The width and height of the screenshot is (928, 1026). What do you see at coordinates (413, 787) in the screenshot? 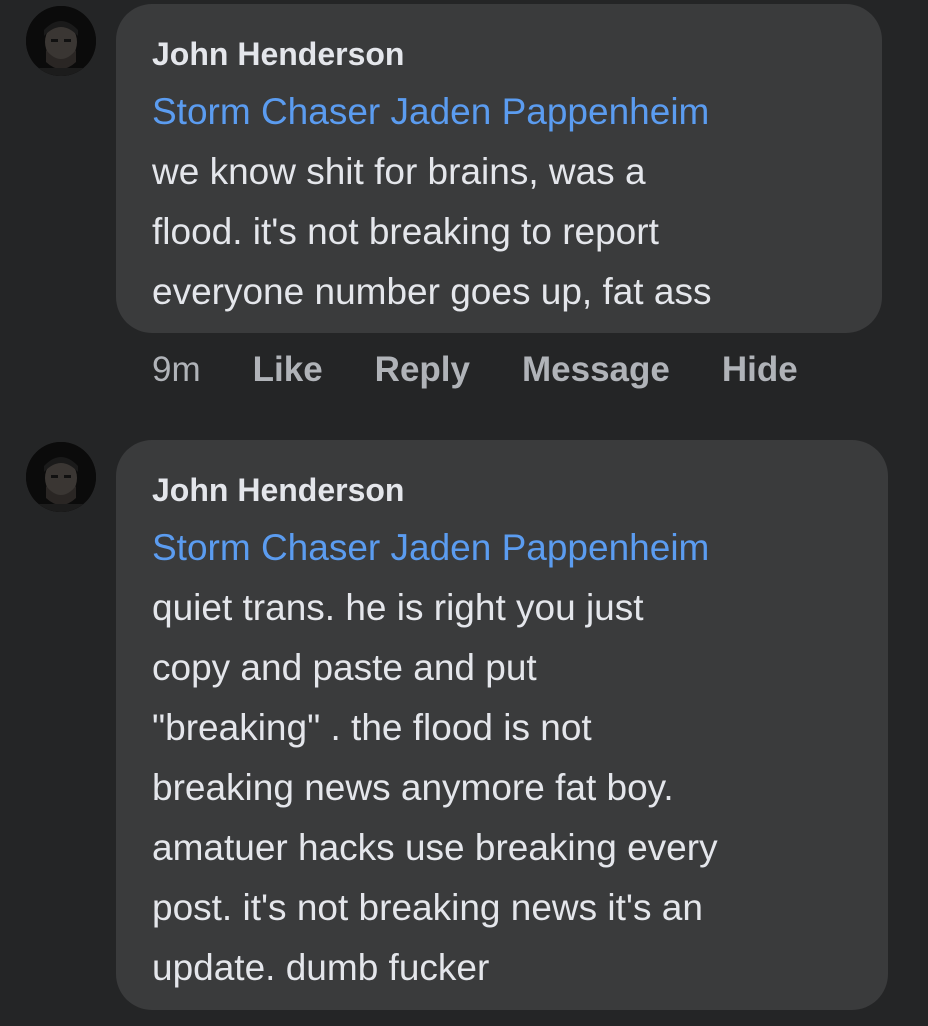
I see `comment-line: breaking news anymore fat boy.` at bounding box center [413, 787].